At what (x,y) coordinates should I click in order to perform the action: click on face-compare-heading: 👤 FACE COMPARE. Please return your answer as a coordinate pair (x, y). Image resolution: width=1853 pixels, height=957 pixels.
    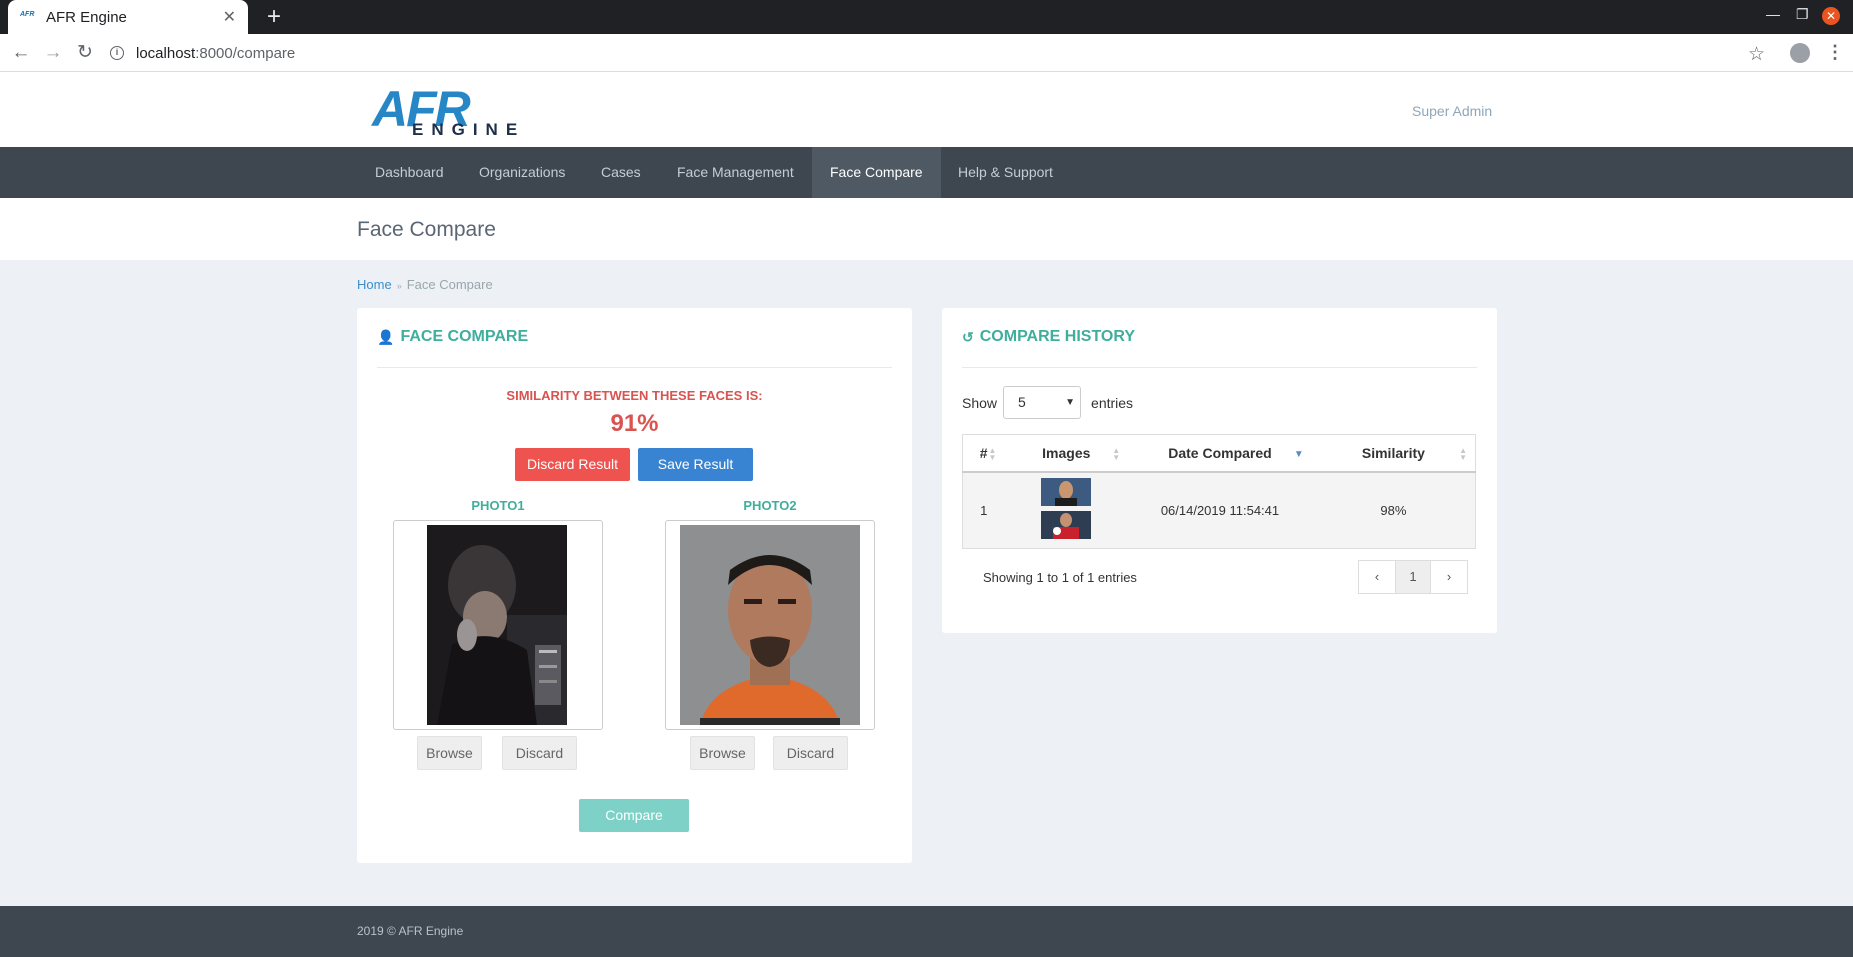
    Looking at the image, I should click on (452, 337).